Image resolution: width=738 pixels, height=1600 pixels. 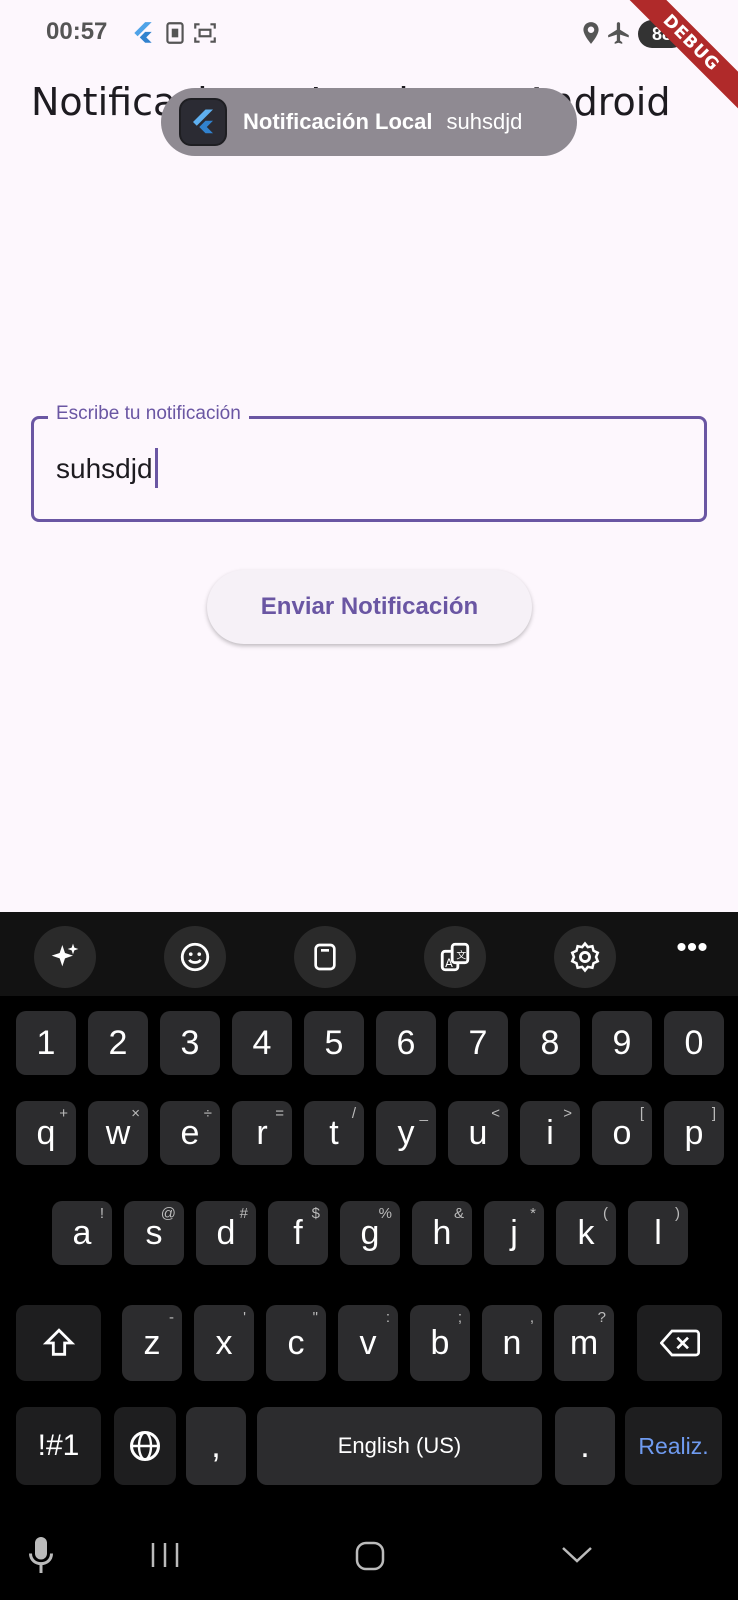 I want to click on back-icon, so click(x=577, y=1555).